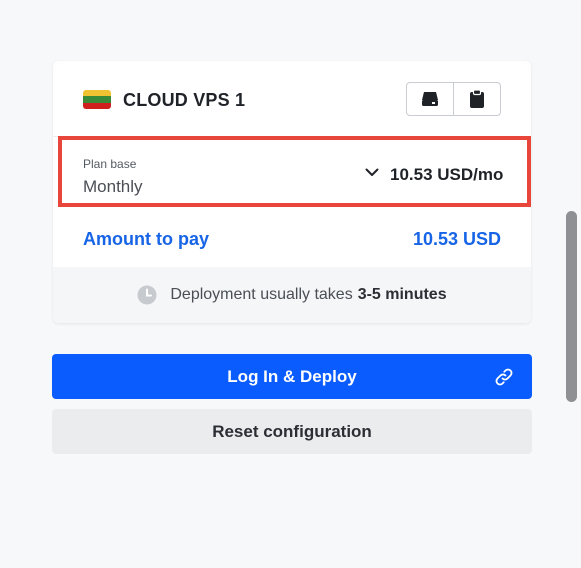  I want to click on deployment-time-note: Deployment usually takes 3-5 minutes, so click(292, 295).